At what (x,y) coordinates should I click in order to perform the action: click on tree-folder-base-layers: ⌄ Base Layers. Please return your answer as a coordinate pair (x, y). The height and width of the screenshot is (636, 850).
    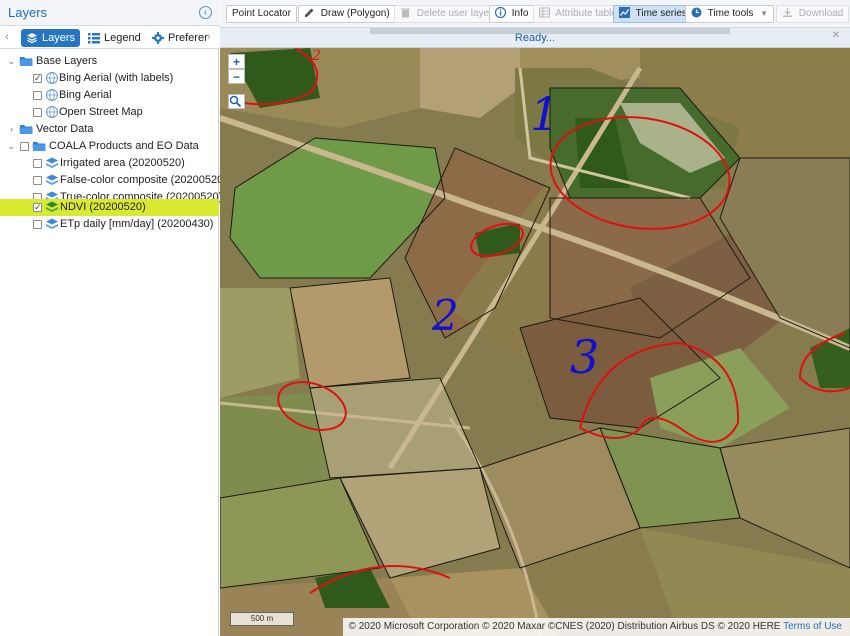
    Looking at the image, I should click on (109, 61).